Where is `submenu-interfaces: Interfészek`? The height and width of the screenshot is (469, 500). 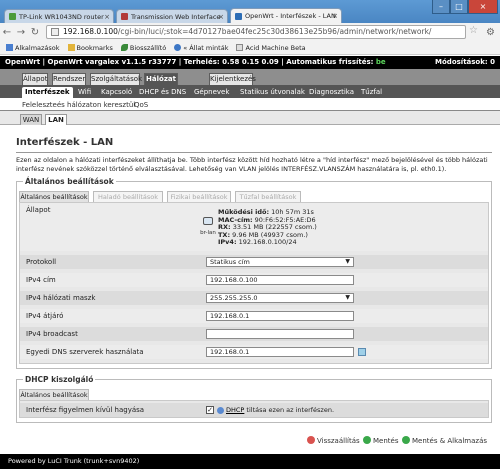
submenu-interfaces: Interfészek is located at coordinates (47, 92).